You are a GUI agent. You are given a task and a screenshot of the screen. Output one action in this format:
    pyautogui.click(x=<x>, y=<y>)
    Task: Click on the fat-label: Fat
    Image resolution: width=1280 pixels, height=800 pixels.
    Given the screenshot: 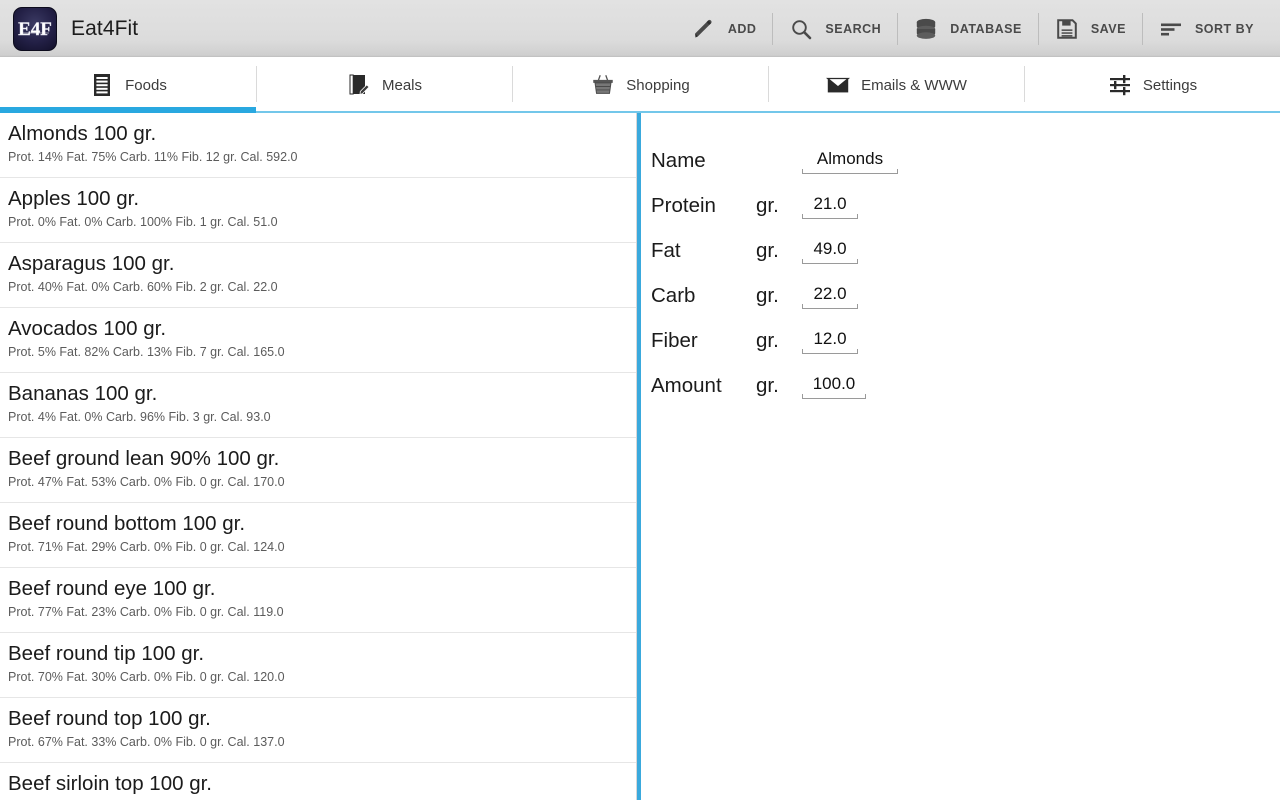 What is the action you would take?
    pyautogui.click(x=666, y=250)
    